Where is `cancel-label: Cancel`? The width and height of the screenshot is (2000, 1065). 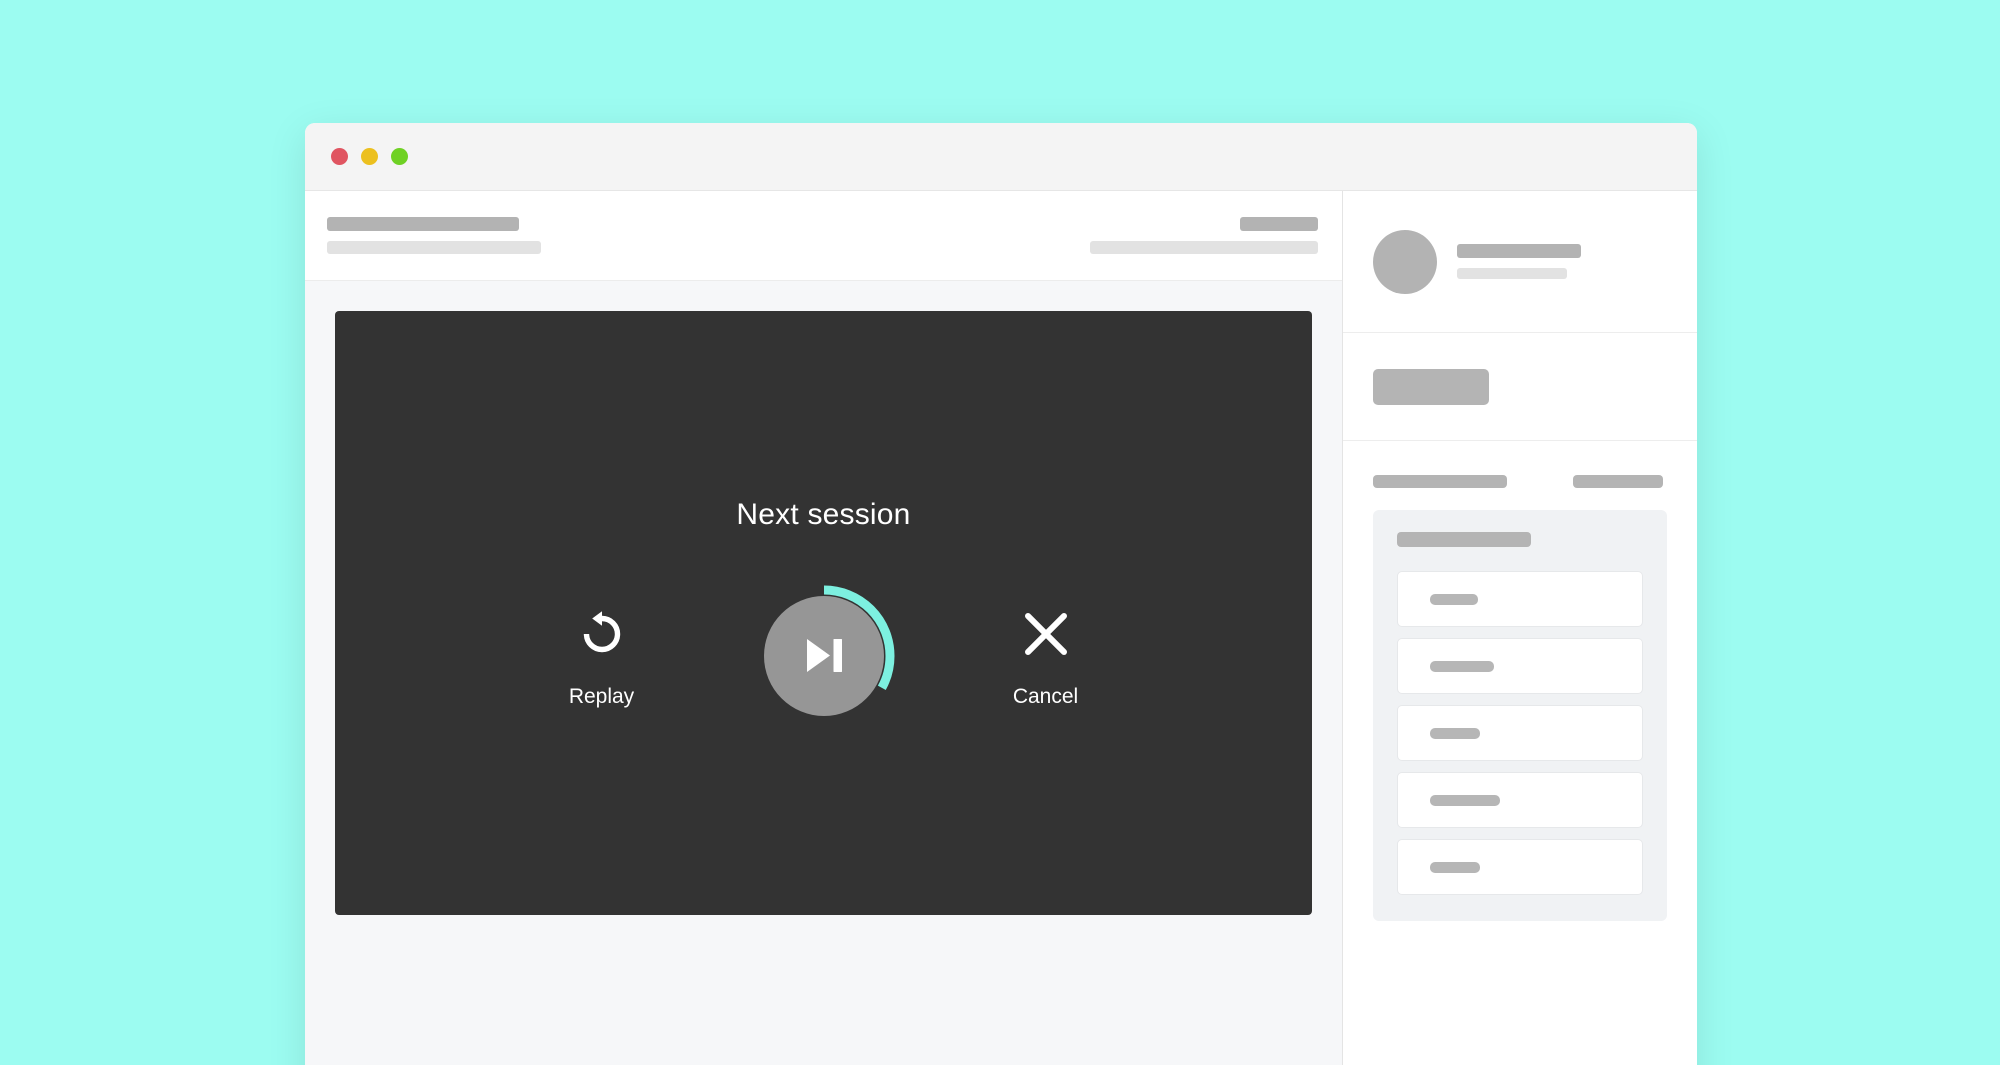
cancel-label: Cancel is located at coordinates (1045, 696).